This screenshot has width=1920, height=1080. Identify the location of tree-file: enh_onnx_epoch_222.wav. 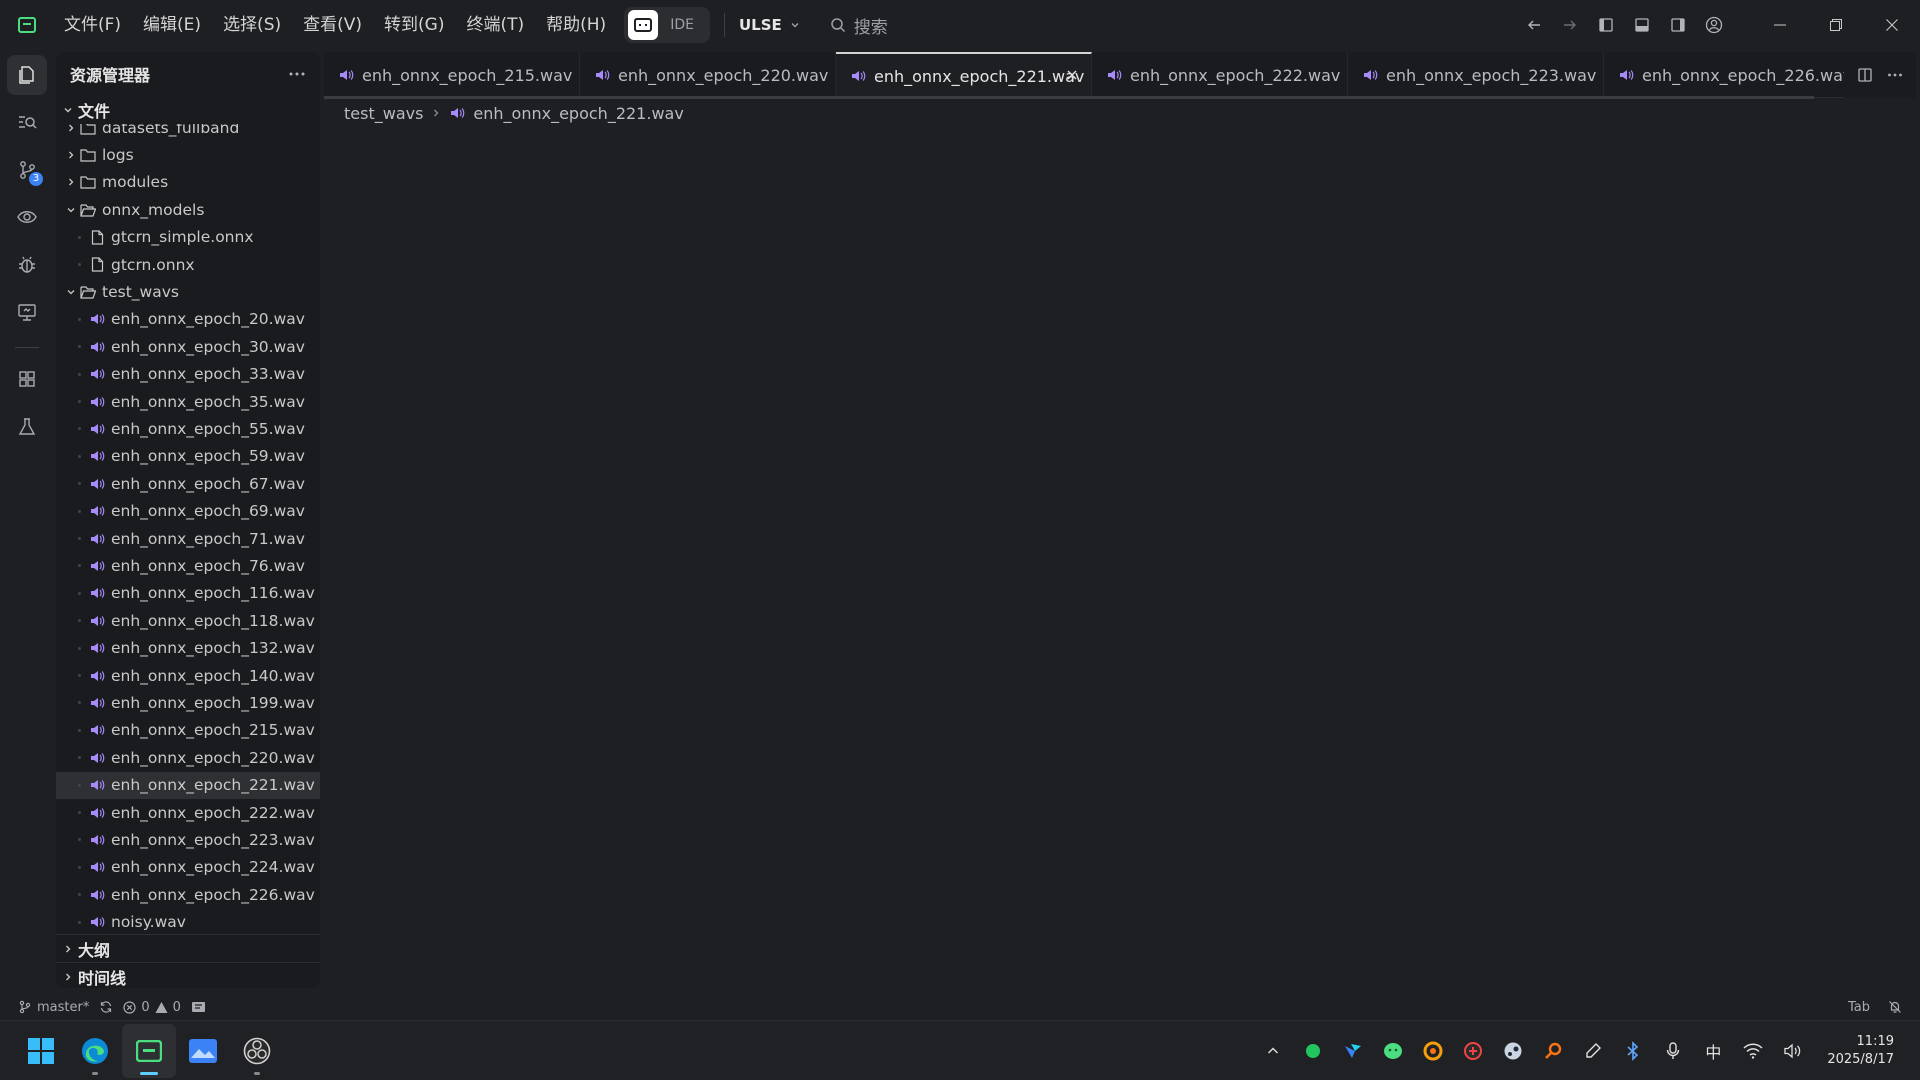
(188, 812).